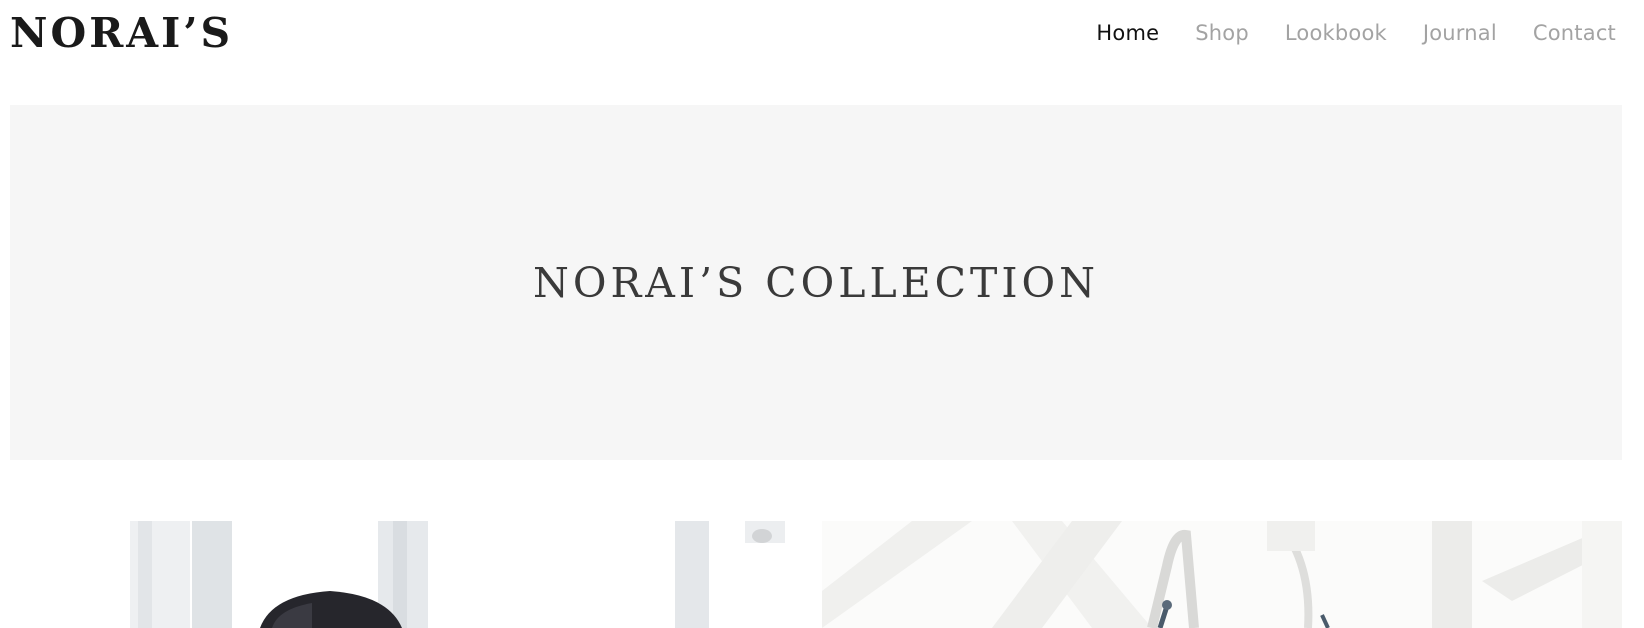 The height and width of the screenshot is (628, 1644). I want to click on photo-model-image, so click(408, 574).